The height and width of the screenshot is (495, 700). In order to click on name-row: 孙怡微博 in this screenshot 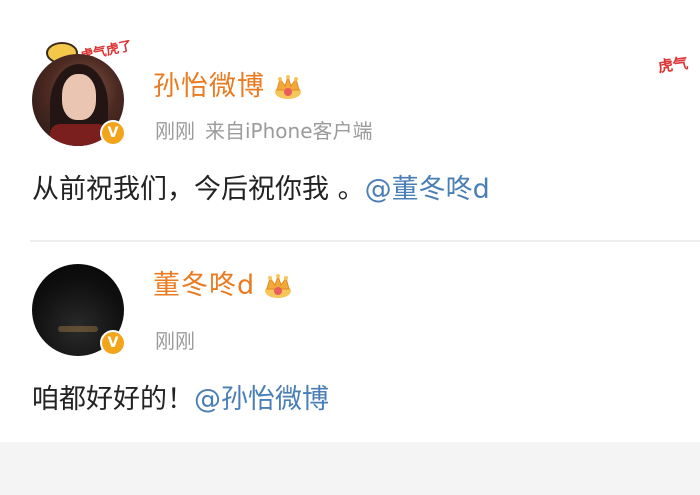, I will do `click(228, 87)`.